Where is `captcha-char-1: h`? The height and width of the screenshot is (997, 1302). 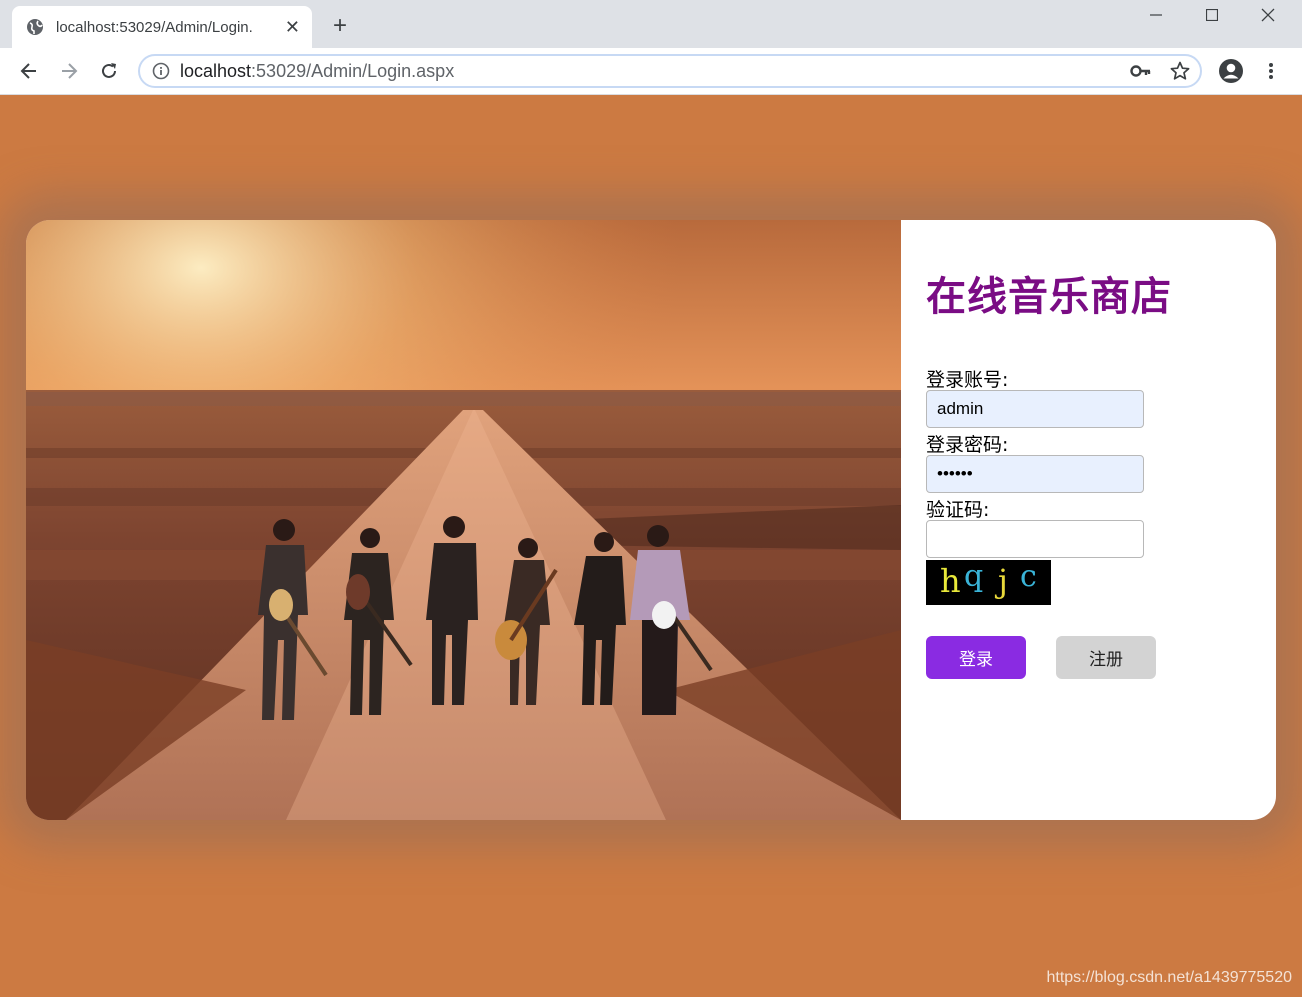
captcha-char-1: h is located at coordinates (950, 581).